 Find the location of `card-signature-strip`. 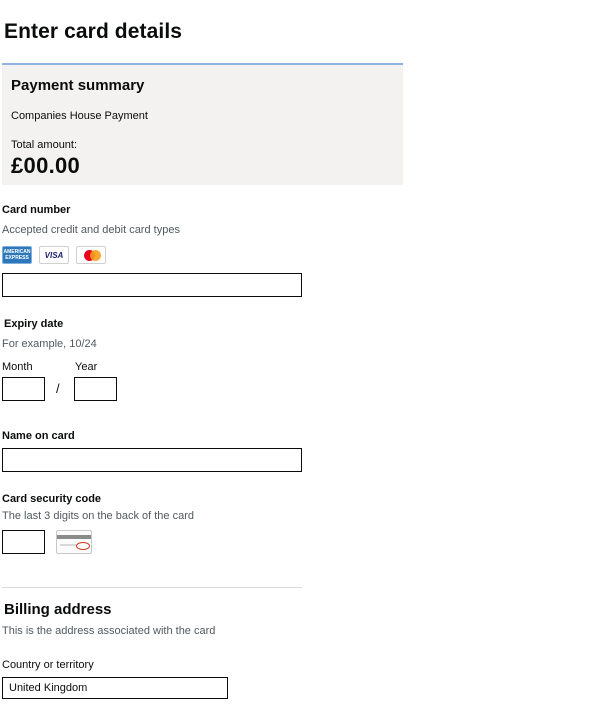

card-signature-strip is located at coordinates (68, 545).